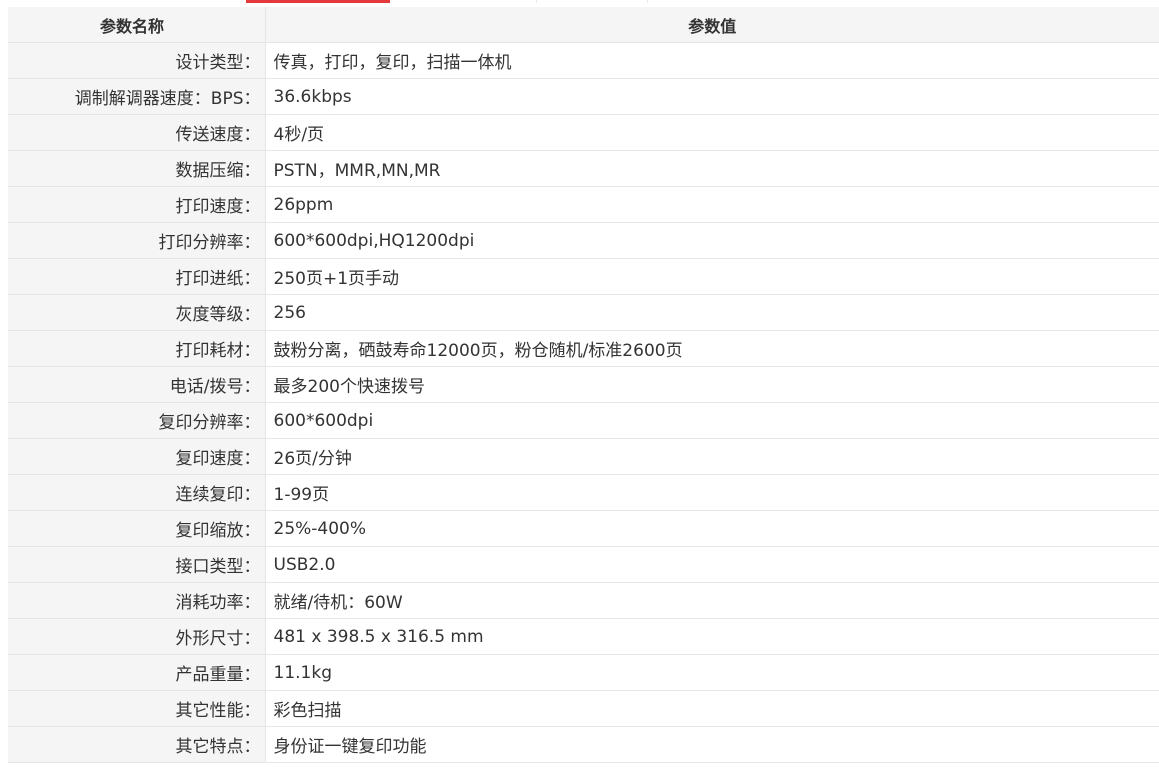 The height and width of the screenshot is (778, 1159). Describe the element at coordinates (137, 456) in the screenshot. I see `spec-label: 复印速度：` at that location.